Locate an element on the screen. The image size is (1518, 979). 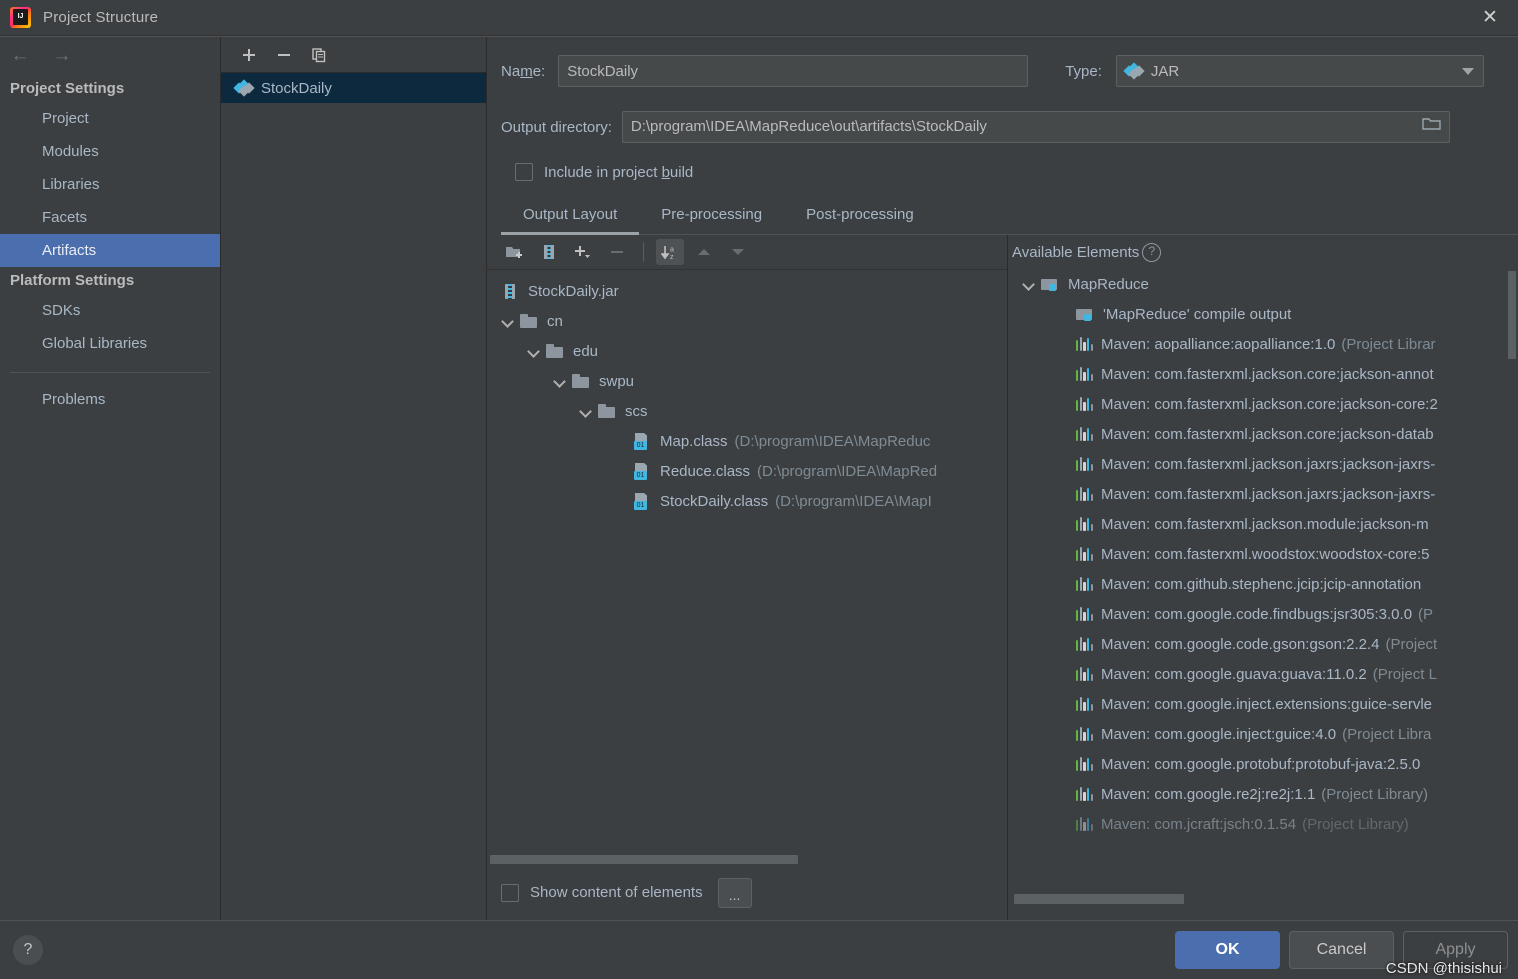
available-node-scope: (P is located at coordinates (1426, 614).